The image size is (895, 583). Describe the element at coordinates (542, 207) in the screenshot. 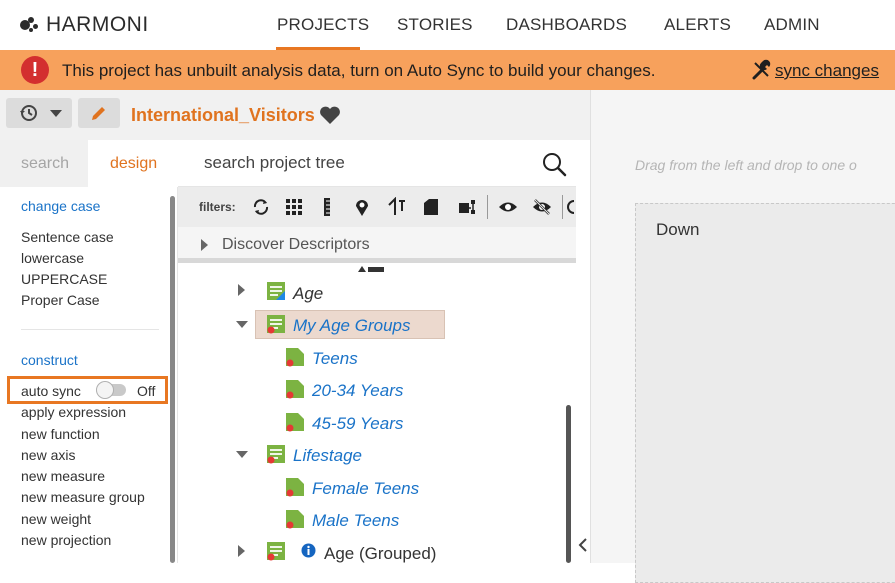

I see `eye-hidden-icon` at that location.